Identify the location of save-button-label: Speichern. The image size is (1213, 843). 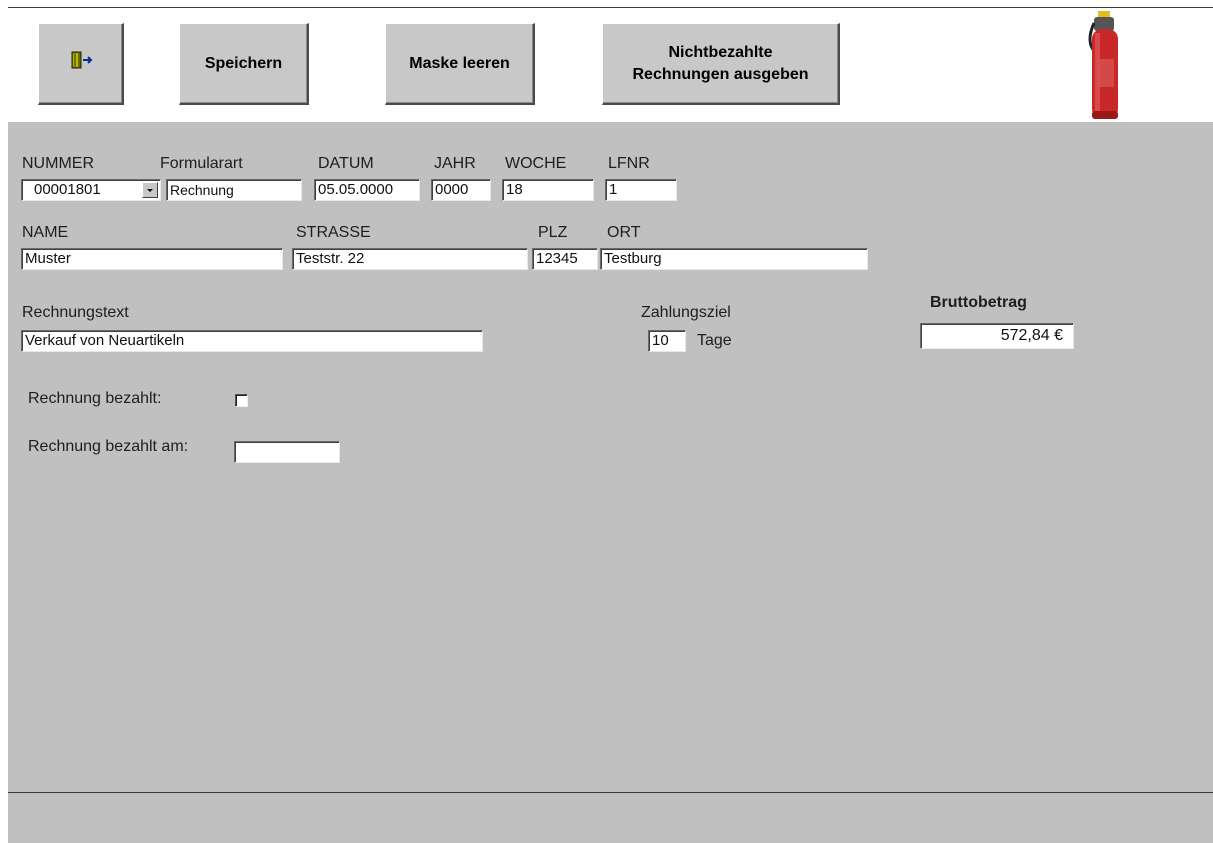
(243, 63).